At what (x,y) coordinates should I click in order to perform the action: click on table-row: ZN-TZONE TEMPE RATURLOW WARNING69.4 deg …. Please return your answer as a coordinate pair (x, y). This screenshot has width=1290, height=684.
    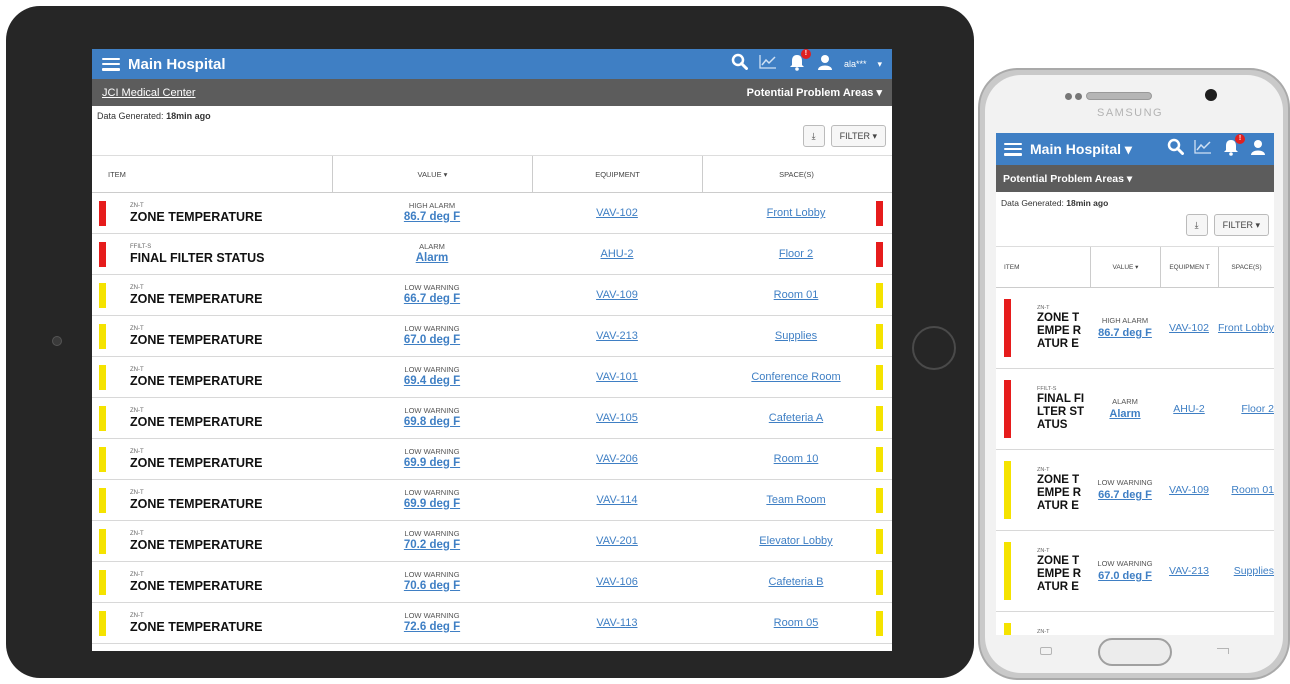
    Looking at the image, I should click on (1135, 623).